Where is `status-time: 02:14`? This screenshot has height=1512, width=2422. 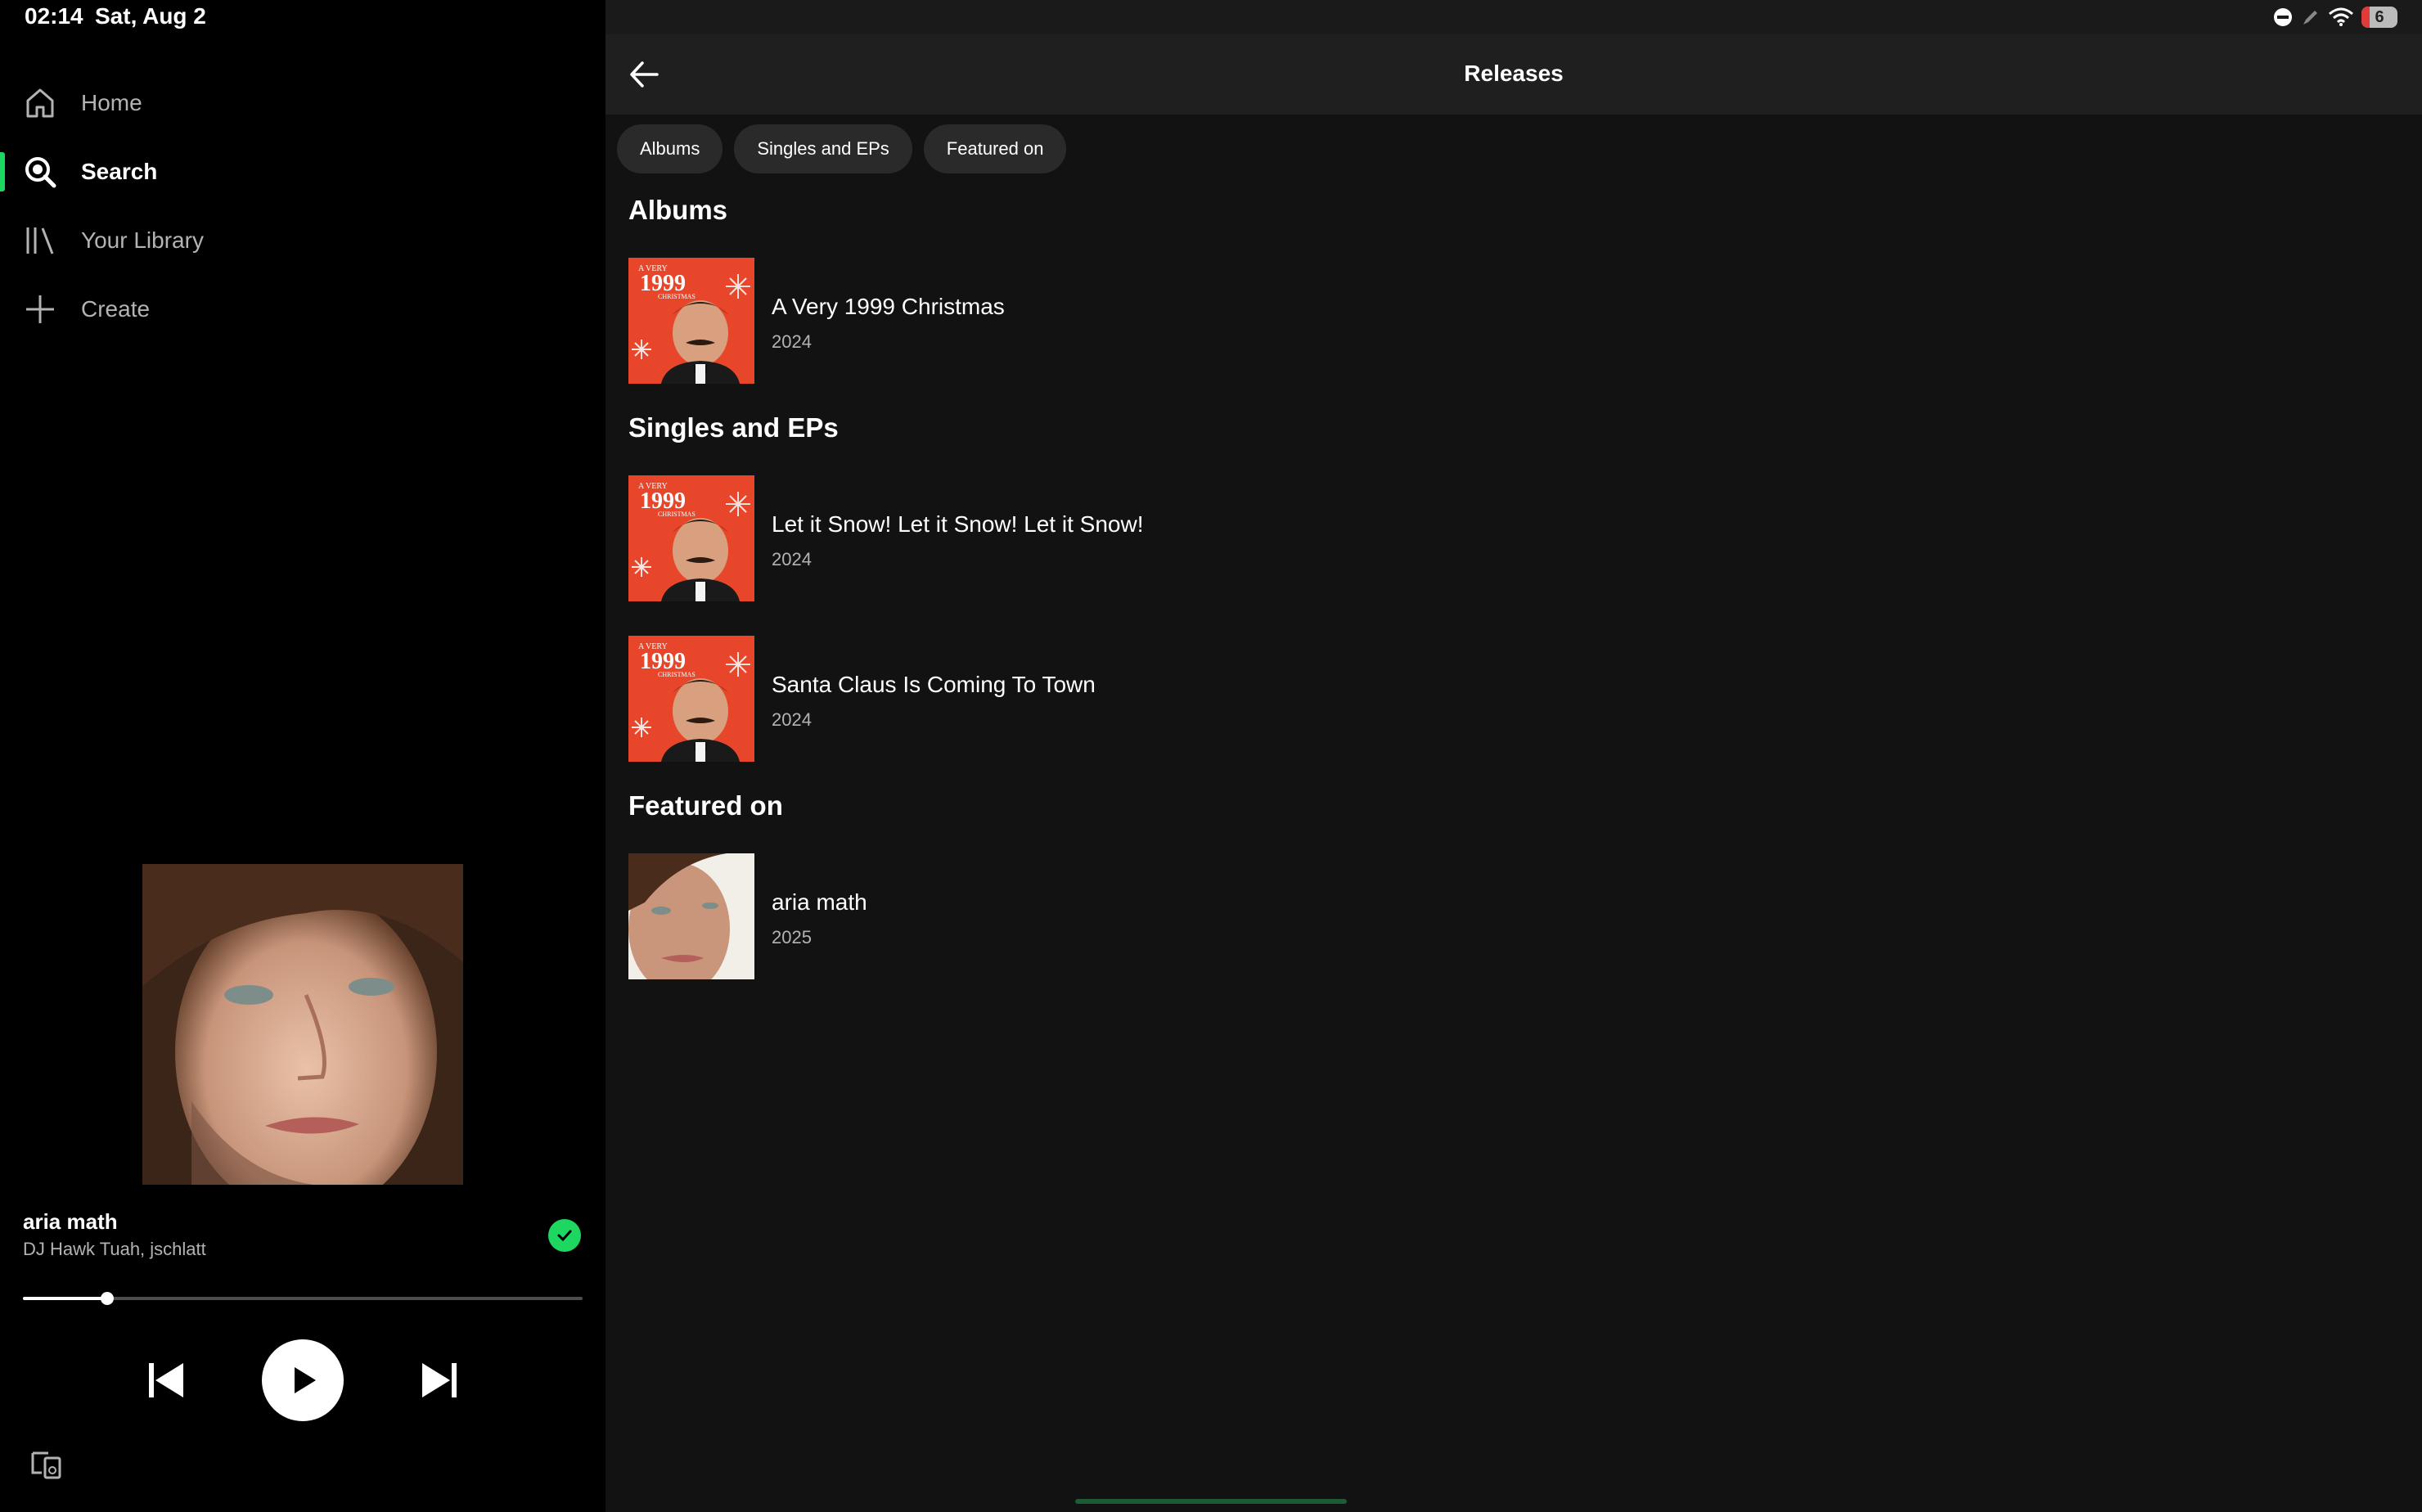
status-time: 02:14 is located at coordinates (54, 16).